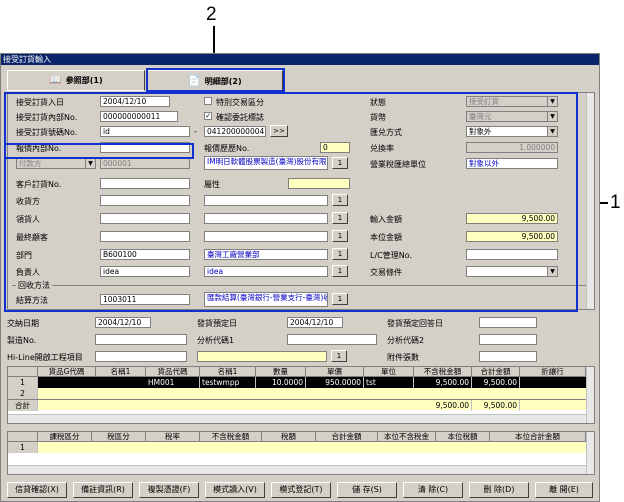 Image resolution: width=624 pixels, height=502 pixels. Describe the element at coordinates (23, 323) in the screenshot. I see `delivery-date-label: 交納日期` at that location.